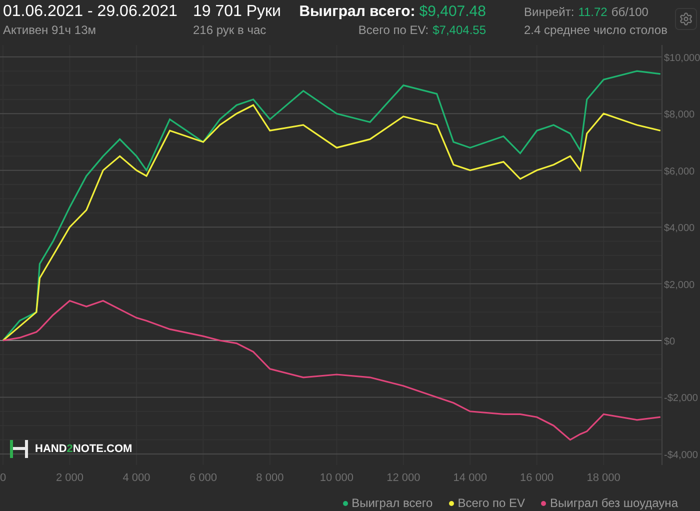 The height and width of the screenshot is (511, 700). What do you see at coordinates (70, 449) in the screenshot?
I see `logo: HAND2NOTE.COM` at bounding box center [70, 449].